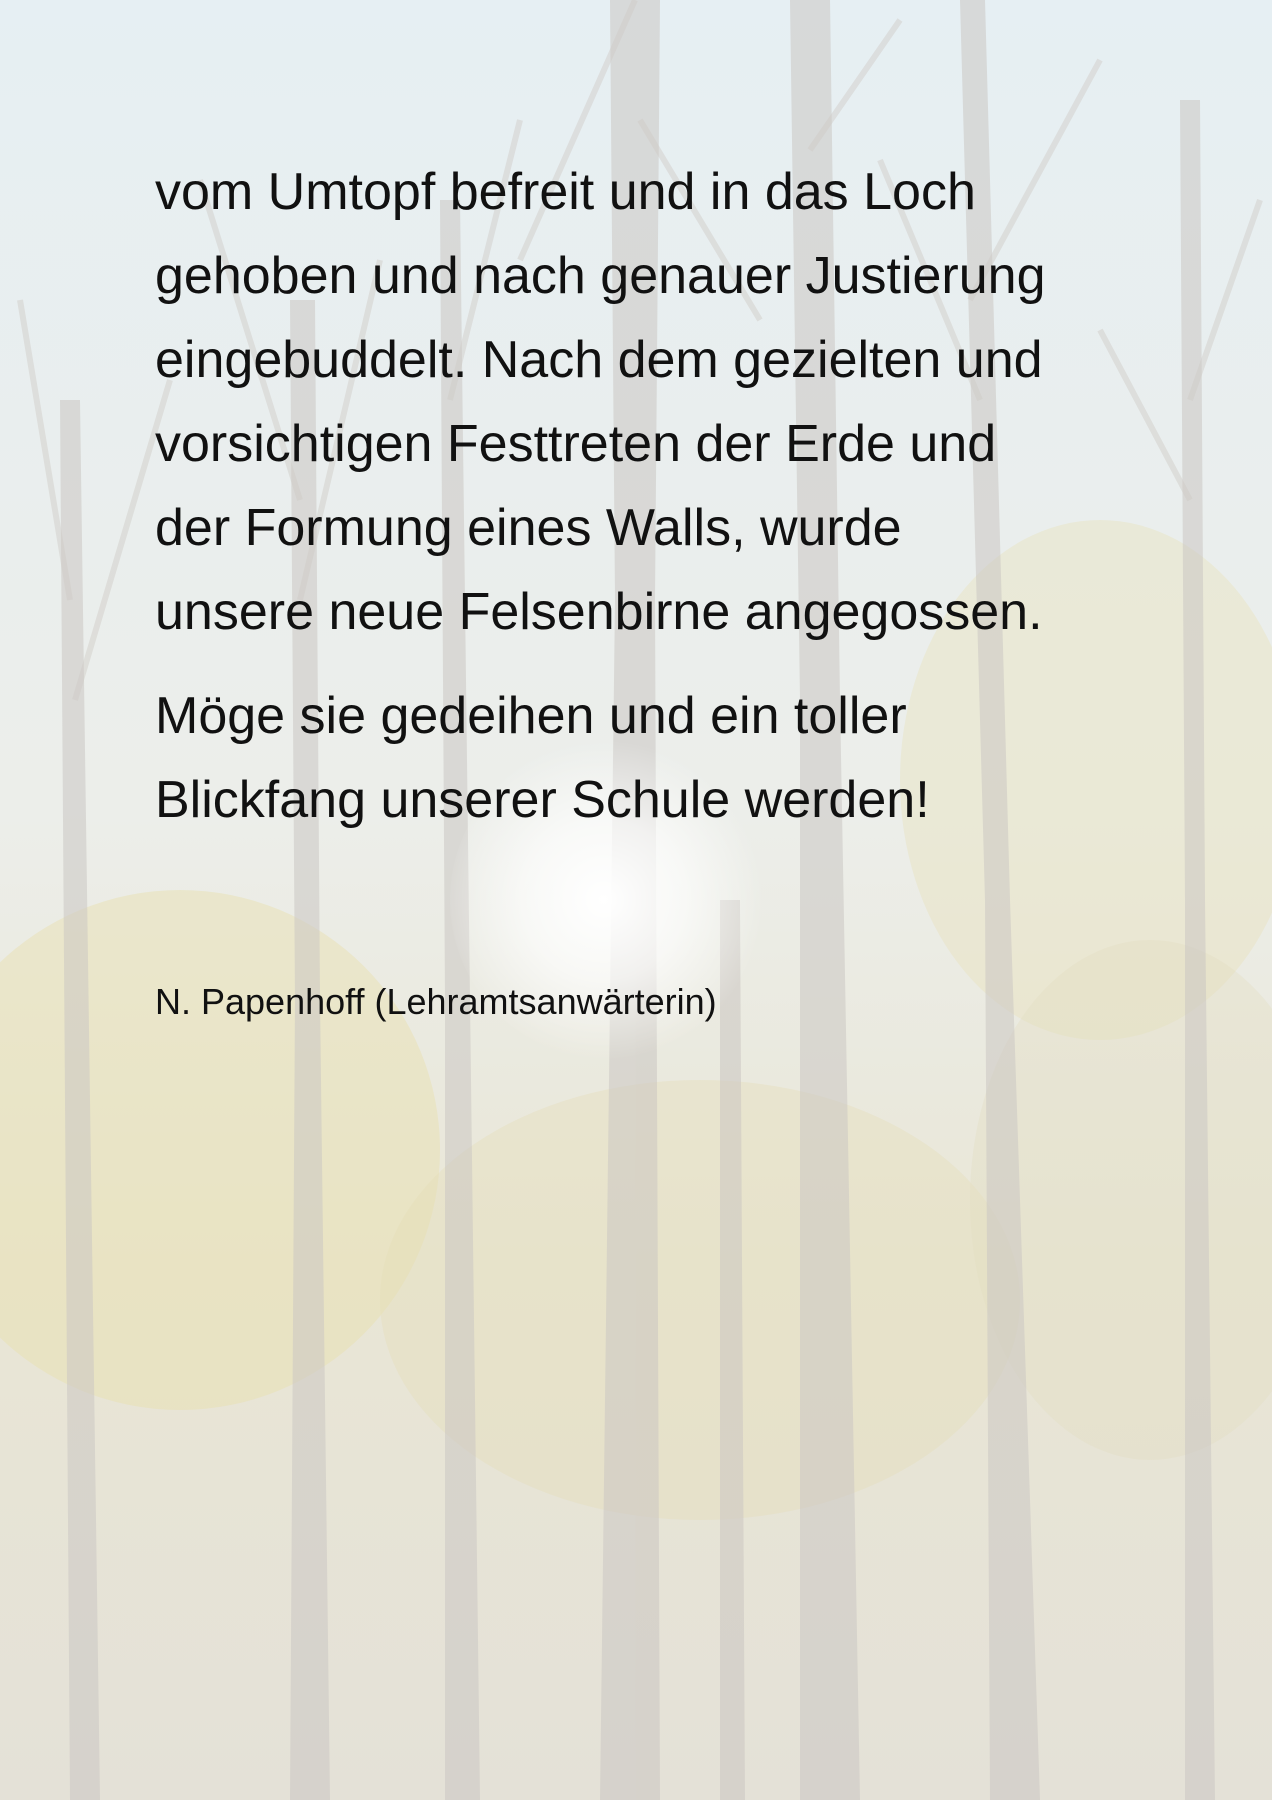  Describe the element at coordinates (531, 716) in the screenshot. I see `text-line: Möge sie gedeihen und ein toller` at that location.